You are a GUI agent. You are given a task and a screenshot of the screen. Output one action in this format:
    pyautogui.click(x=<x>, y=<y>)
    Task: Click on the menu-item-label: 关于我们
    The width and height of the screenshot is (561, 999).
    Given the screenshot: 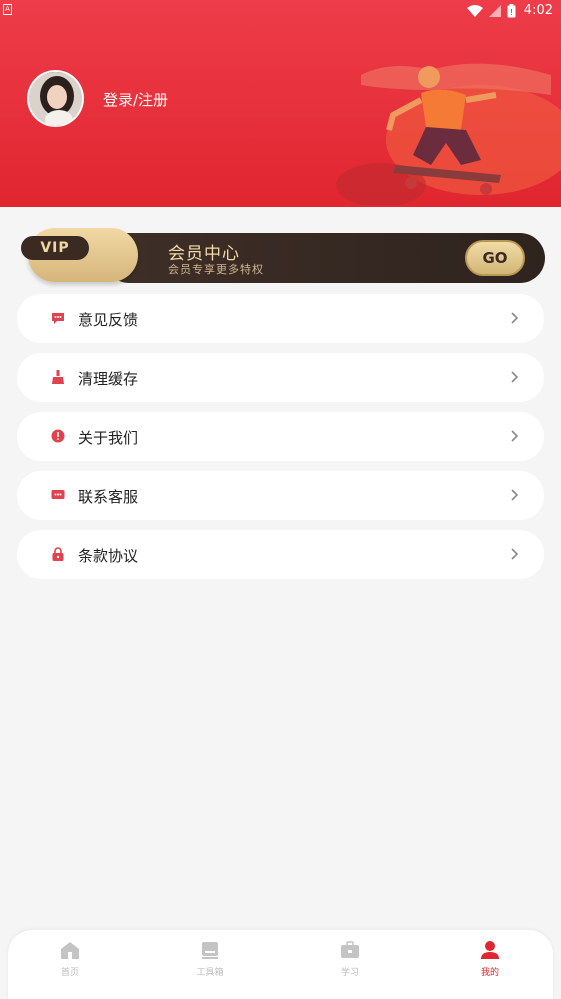 What is the action you would take?
    pyautogui.click(x=108, y=438)
    